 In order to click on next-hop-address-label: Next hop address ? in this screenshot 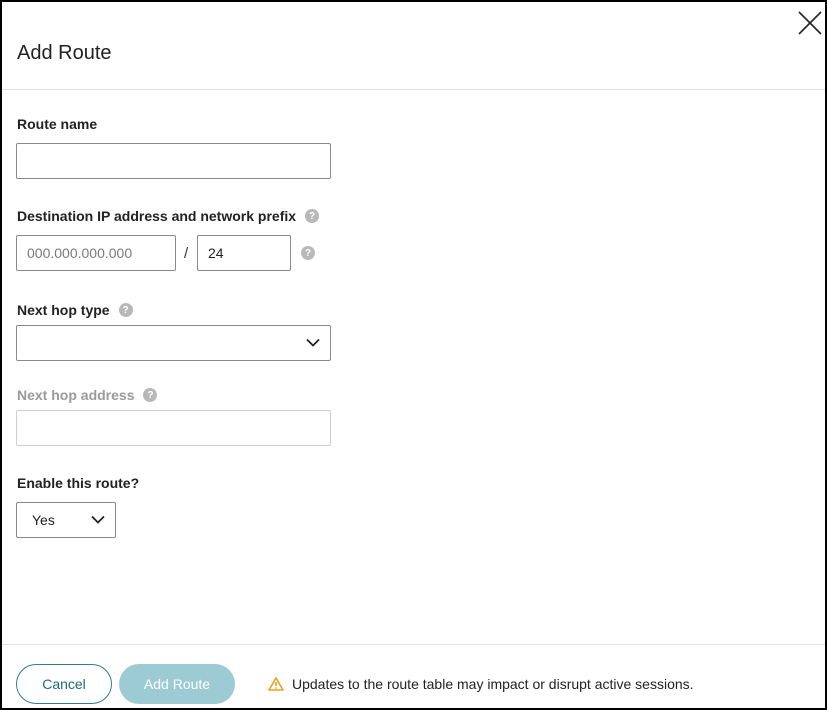, I will do `click(87, 395)`.